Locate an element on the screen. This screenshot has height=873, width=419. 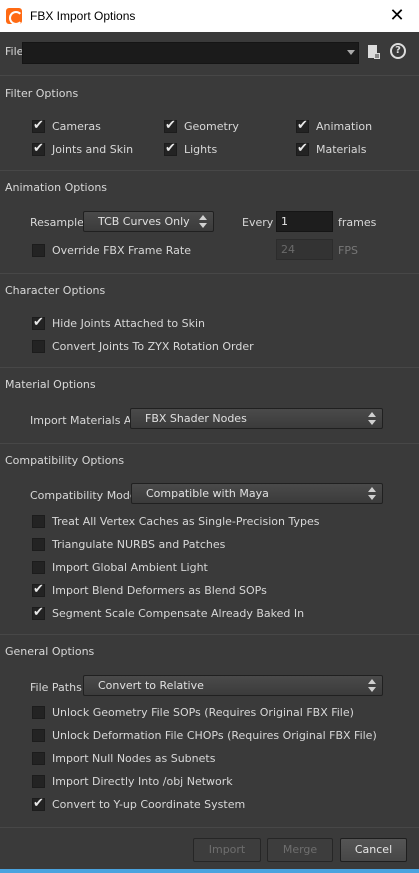
window-bottom-border is located at coordinates (209, 871).